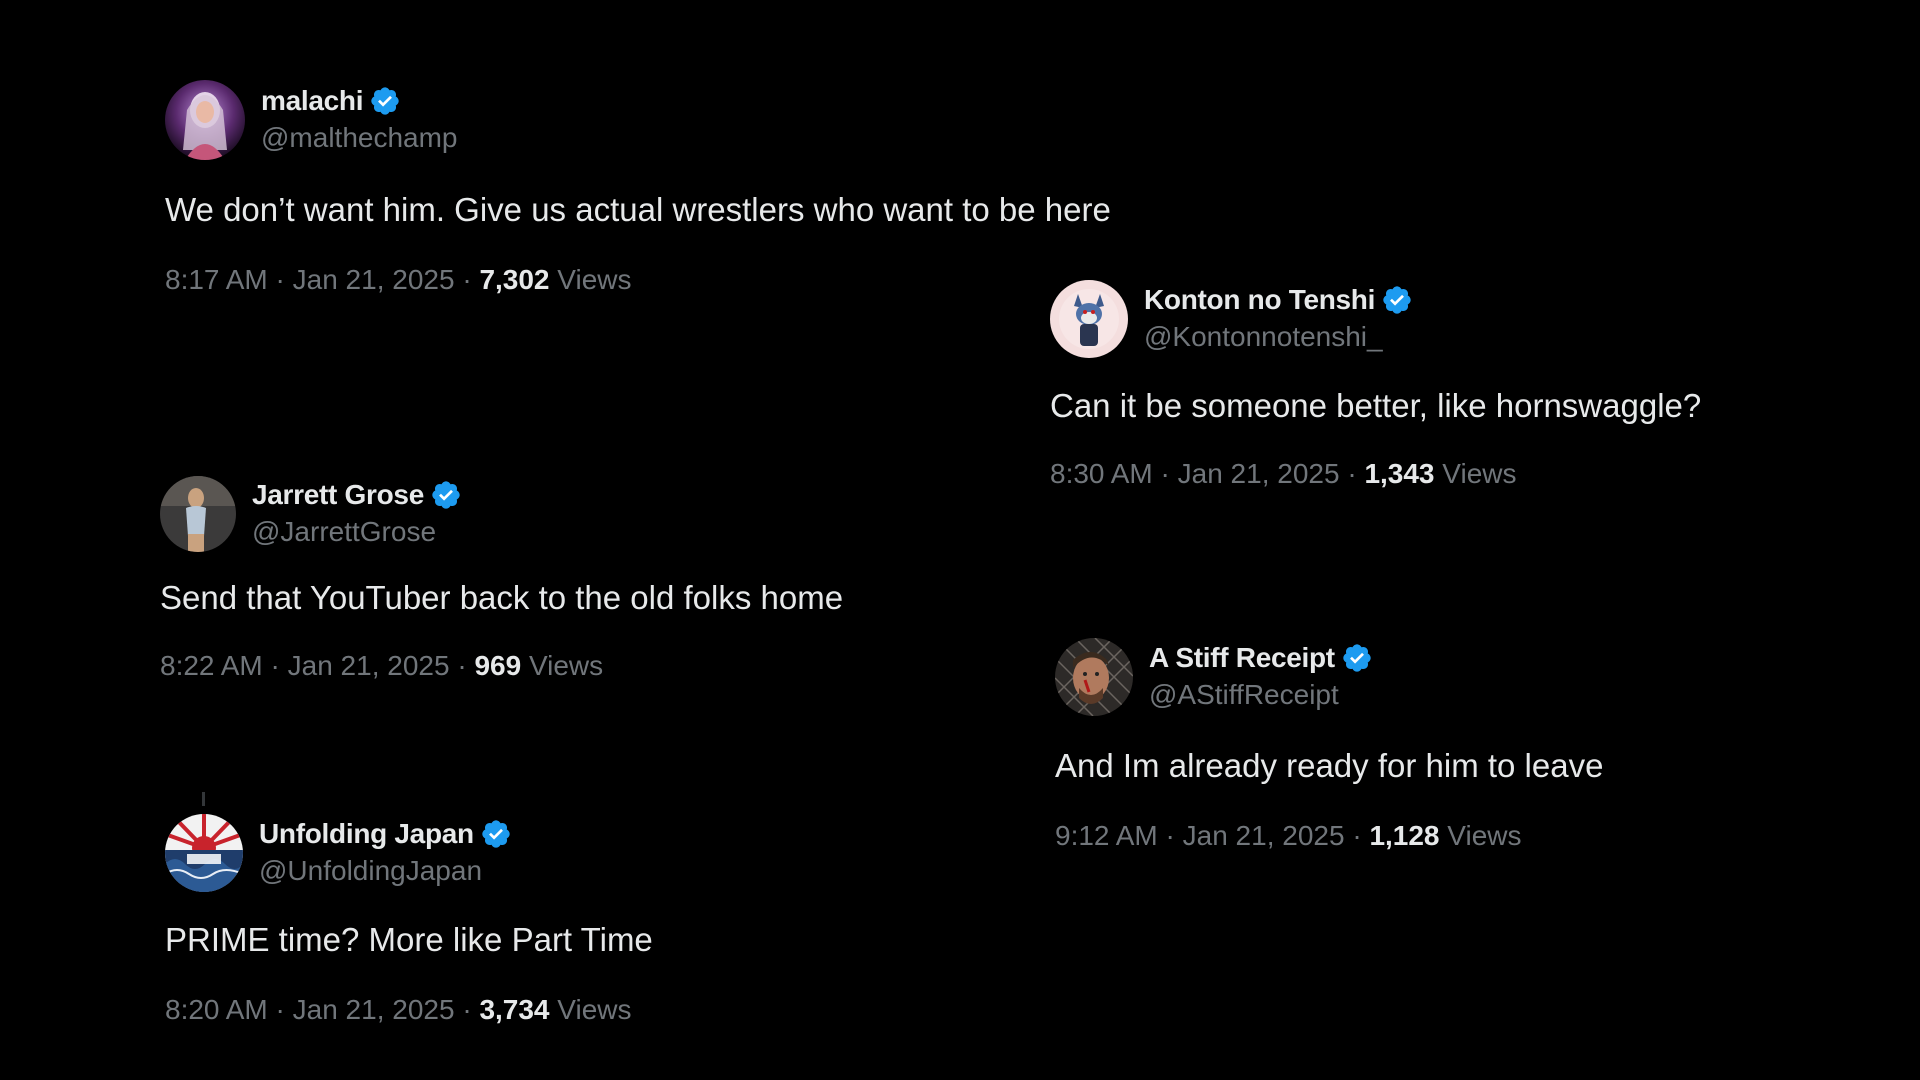  Describe the element at coordinates (638, 120) in the screenshot. I see `tweet-header: malachi @malthechamp` at that location.